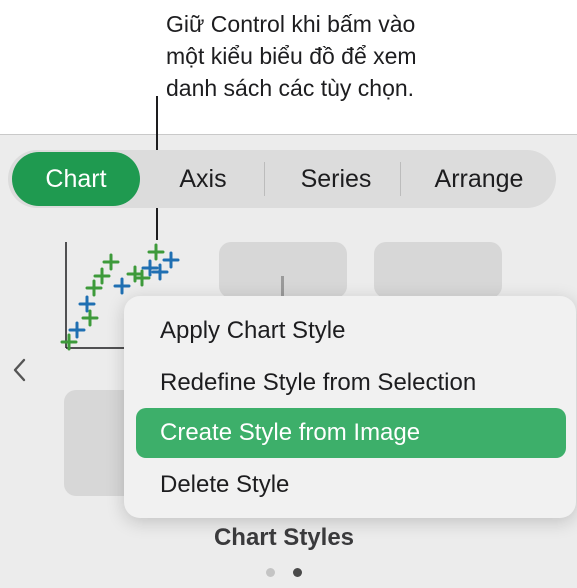 This screenshot has height=588, width=577. What do you see at coordinates (282, 287) in the screenshot?
I see `chart-bar-glyph` at bounding box center [282, 287].